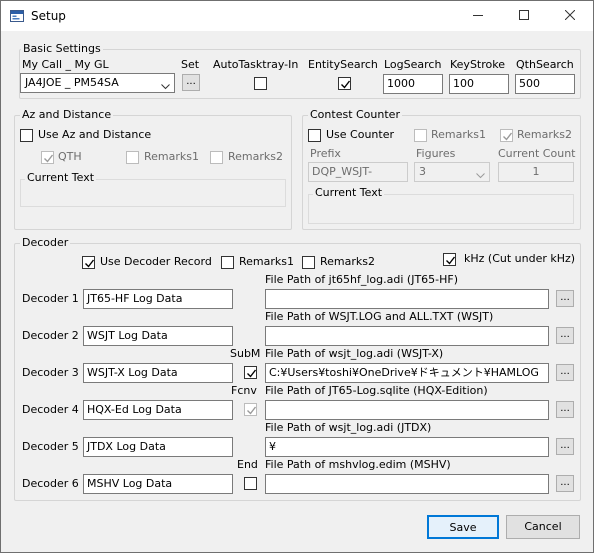 The image size is (594, 553). I want to click on figures-label: Figures, so click(436, 153).